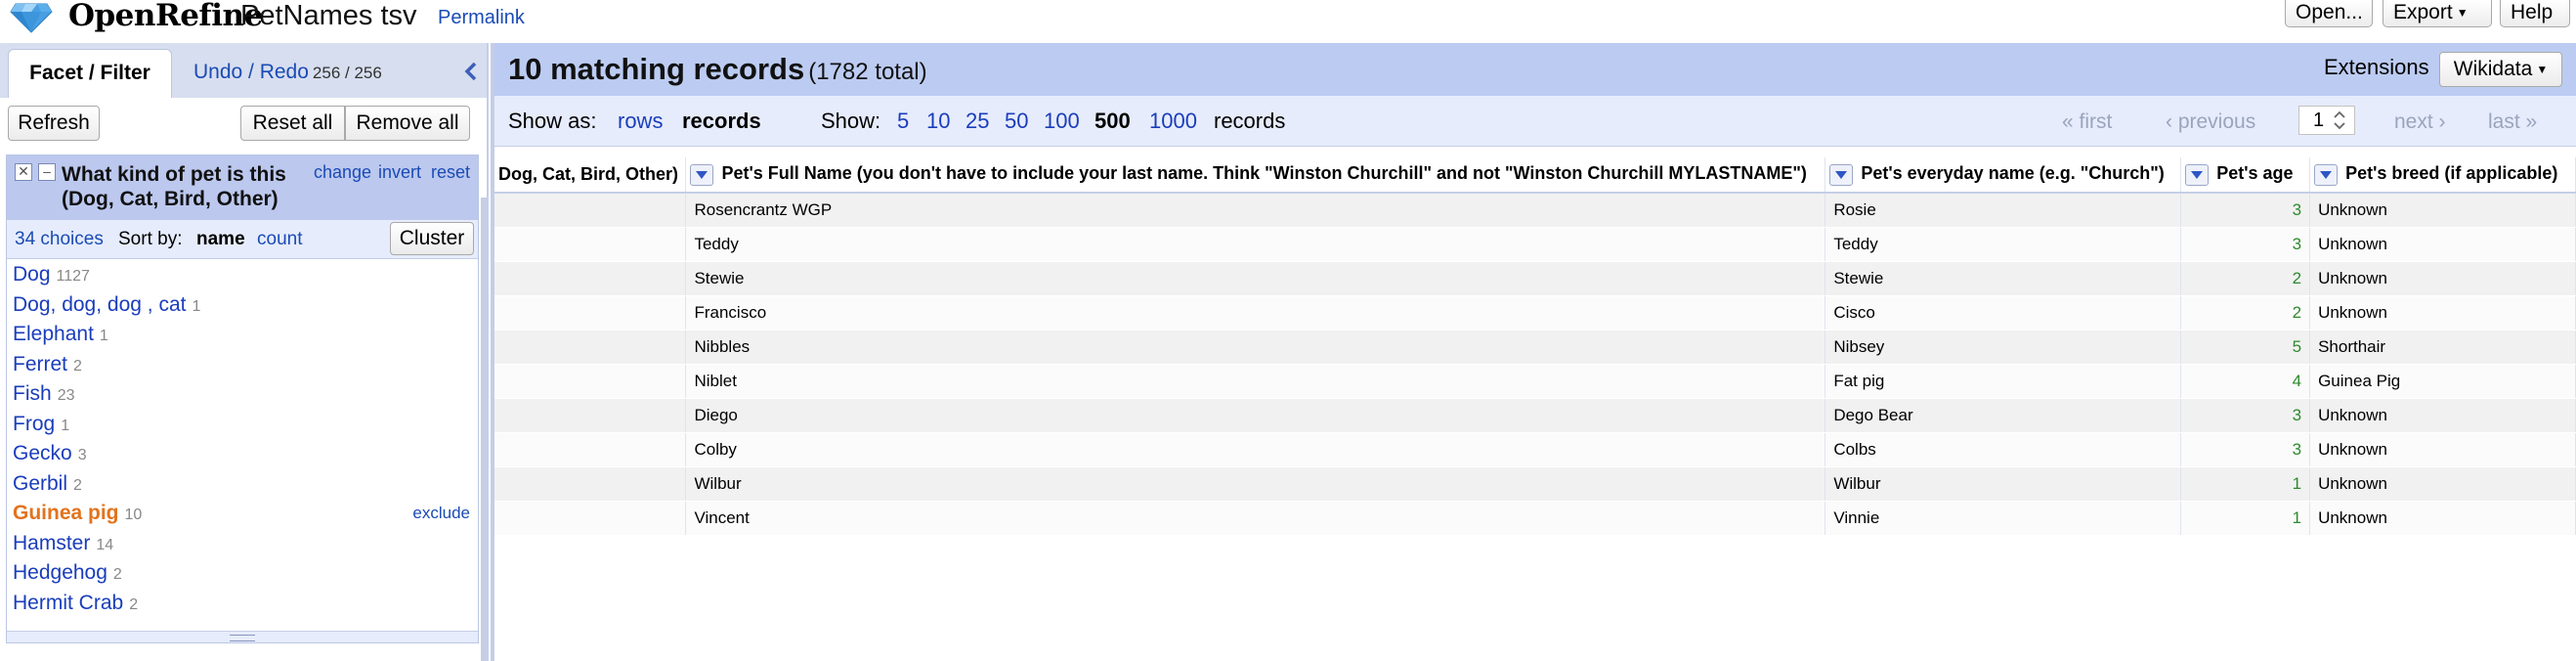 The width and height of the screenshot is (2576, 661). What do you see at coordinates (2339, 120) in the screenshot?
I see `page-spinner-icon` at bounding box center [2339, 120].